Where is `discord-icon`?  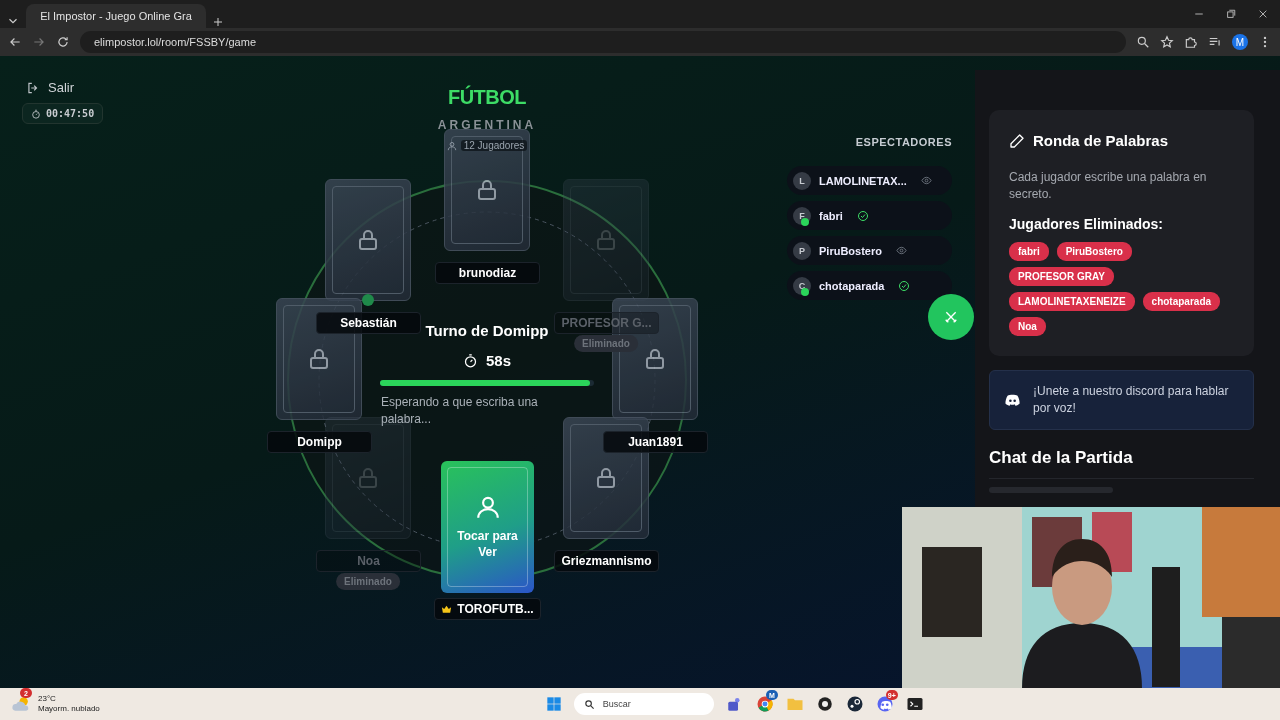 discord-icon is located at coordinates (884, 704).